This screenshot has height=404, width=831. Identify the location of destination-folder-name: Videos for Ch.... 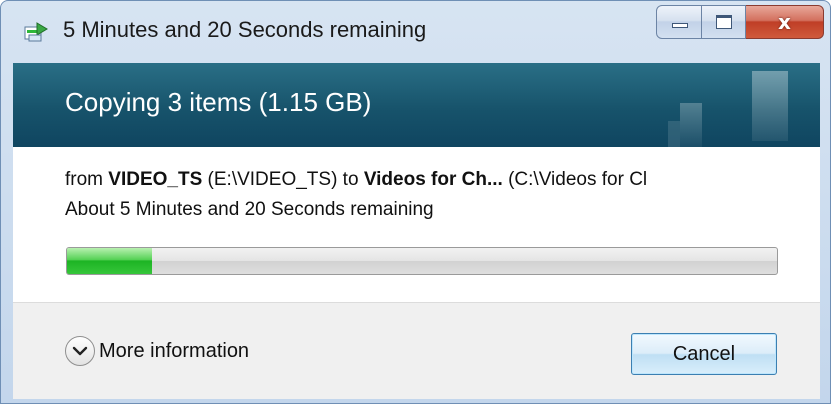
(433, 179).